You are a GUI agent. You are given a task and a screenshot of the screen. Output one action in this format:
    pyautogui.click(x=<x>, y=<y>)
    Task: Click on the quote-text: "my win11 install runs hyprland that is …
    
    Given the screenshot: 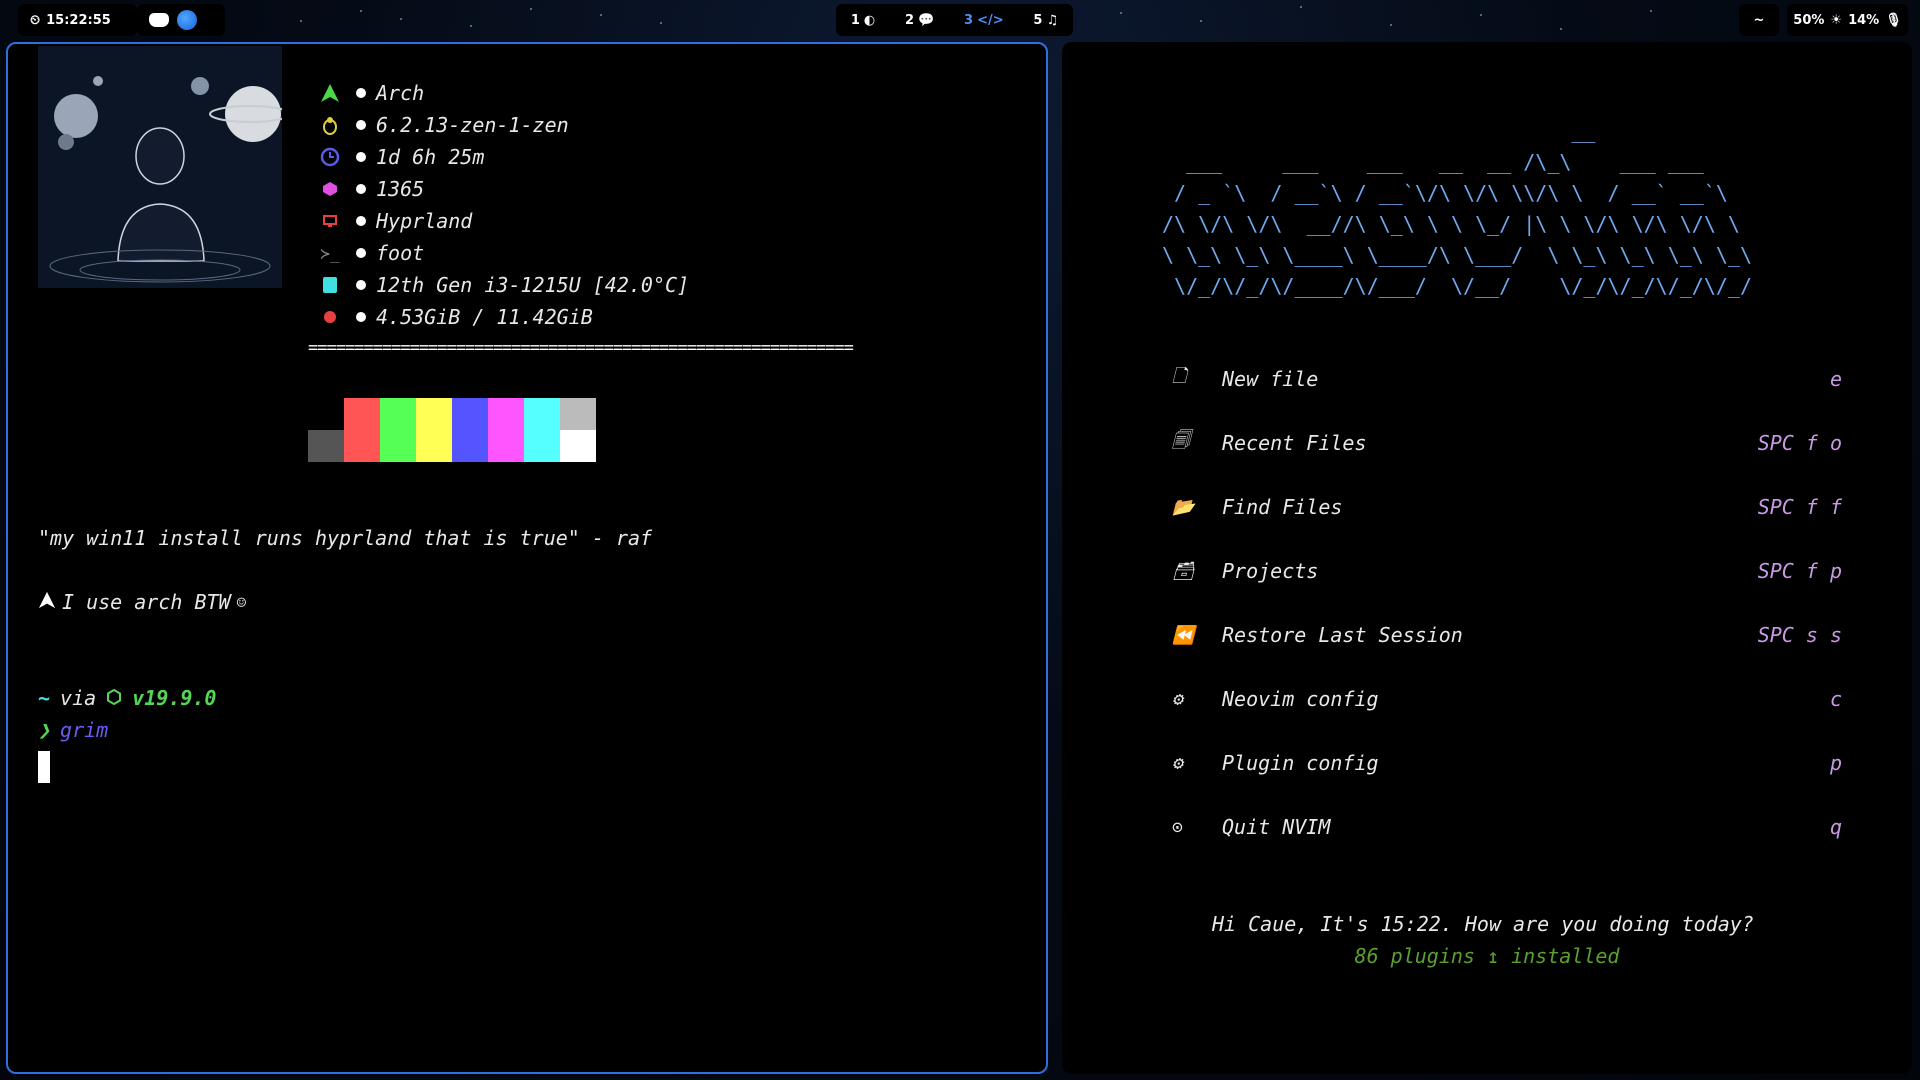 What is the action you would take?
    pyautogui.click(x=345, y=538)
    